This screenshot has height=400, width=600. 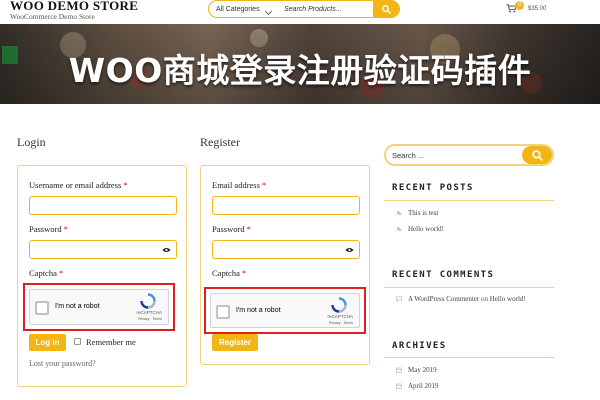 I want to click on email-input, so click(x=286, y=205).